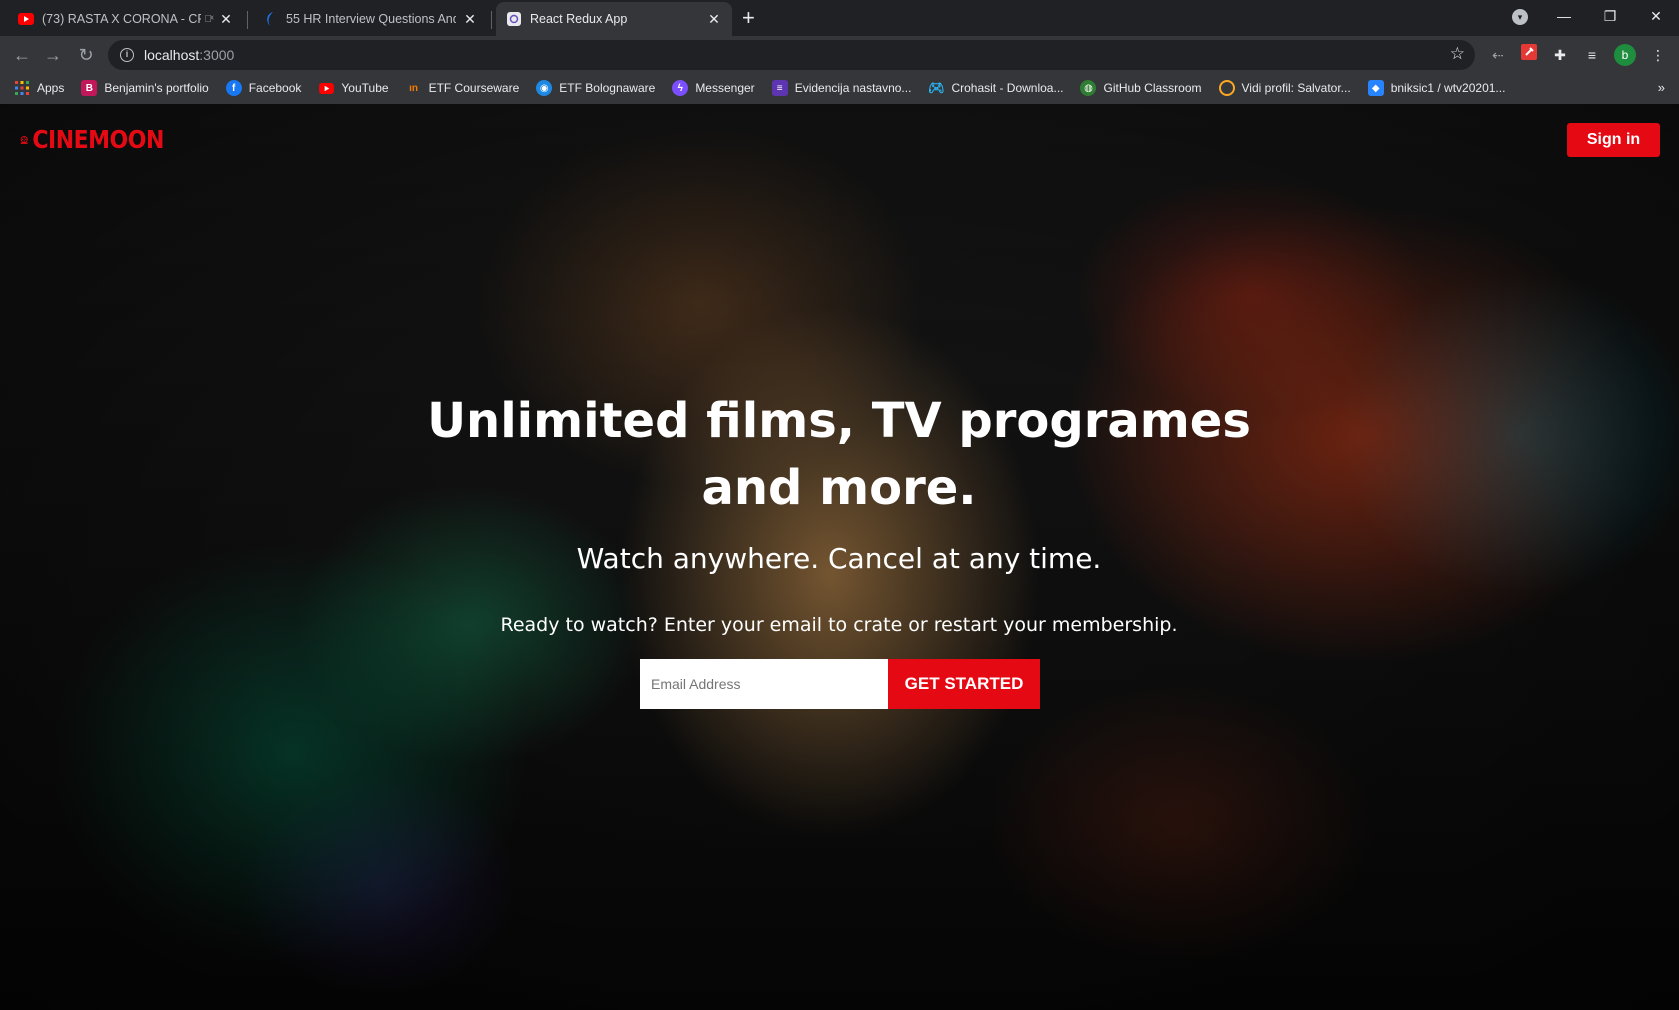  What do you see at coordinates (964, 684) in the screenshot?
I see `get-started-button: GET STARTED` at bounding box center [964, 684].